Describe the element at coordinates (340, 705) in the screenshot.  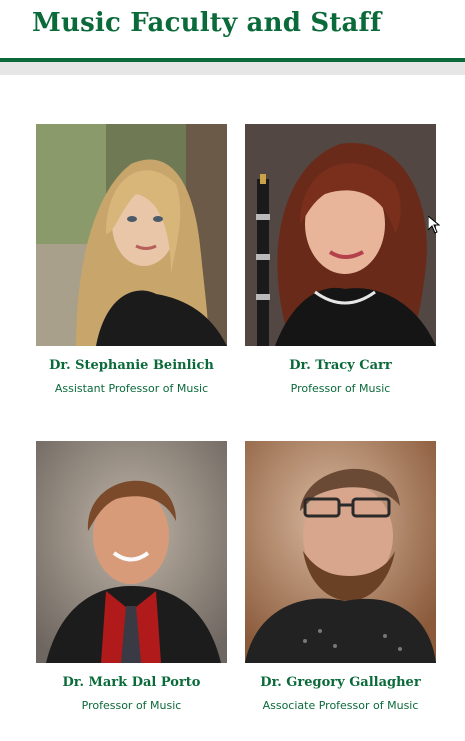
I see `faculty-title: Associate Professor of Music` at that location.